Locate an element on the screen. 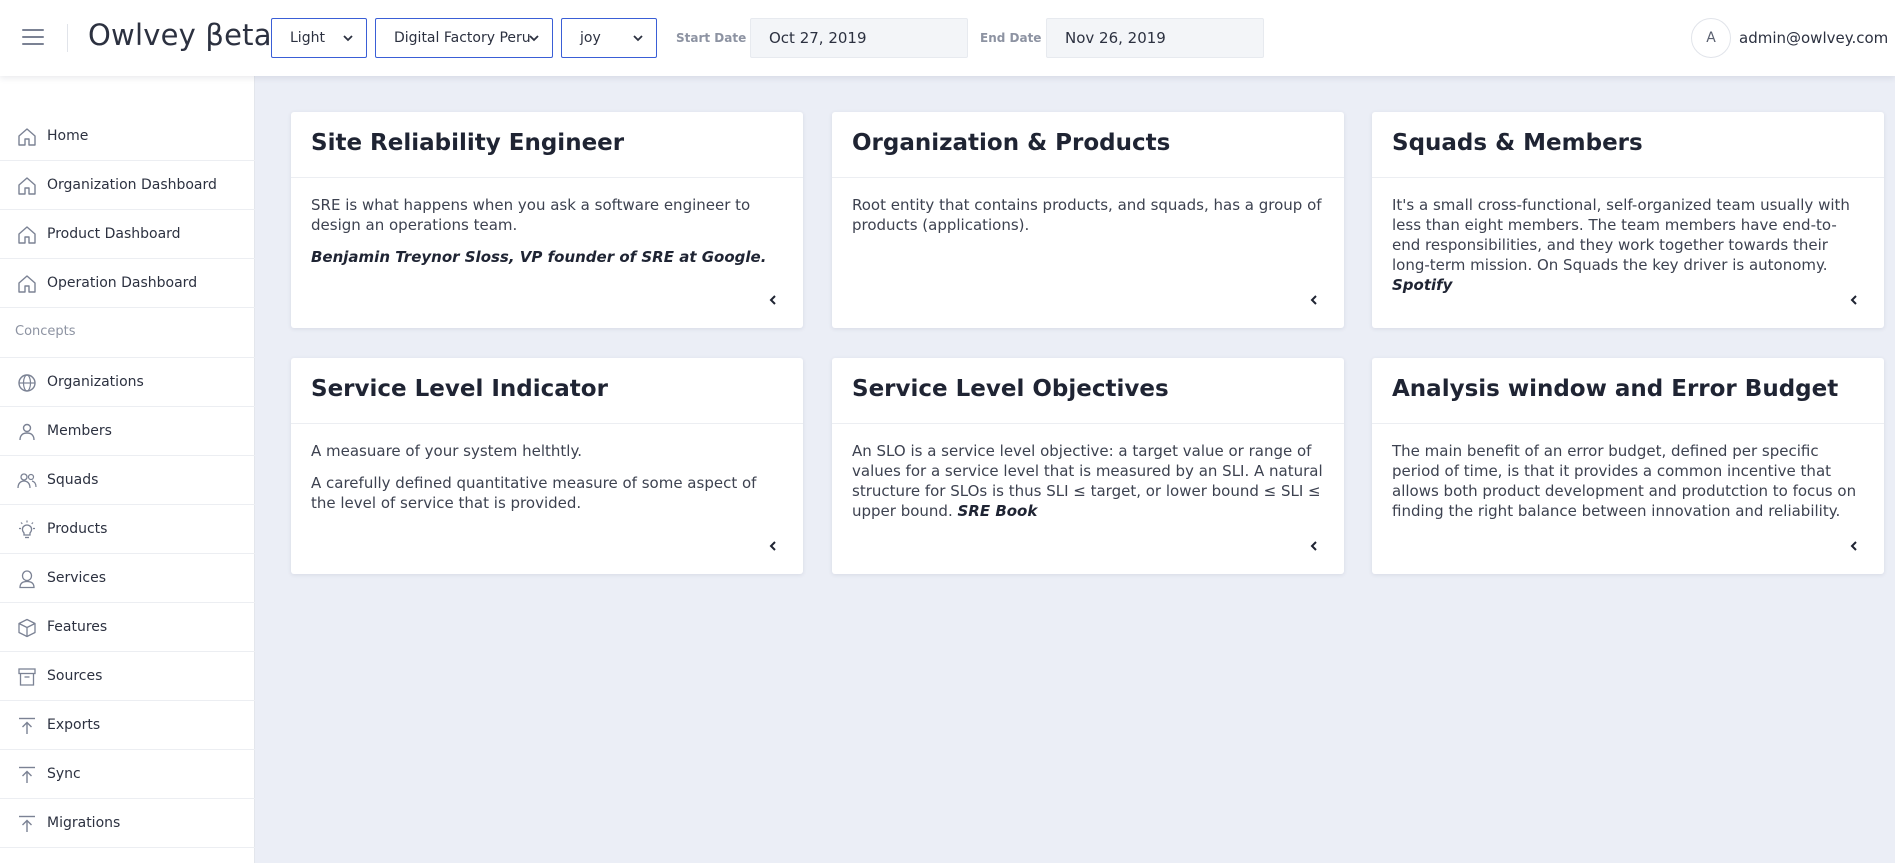 The image size is (1895, 863). end-date-input: Nov 26, 2019 is located at coordinates (1155, 38).